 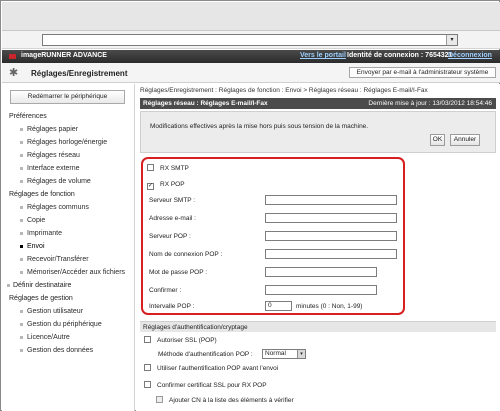 I want to click on sidebar-item-label: Licence/Autre, so click(x=48, y=337).